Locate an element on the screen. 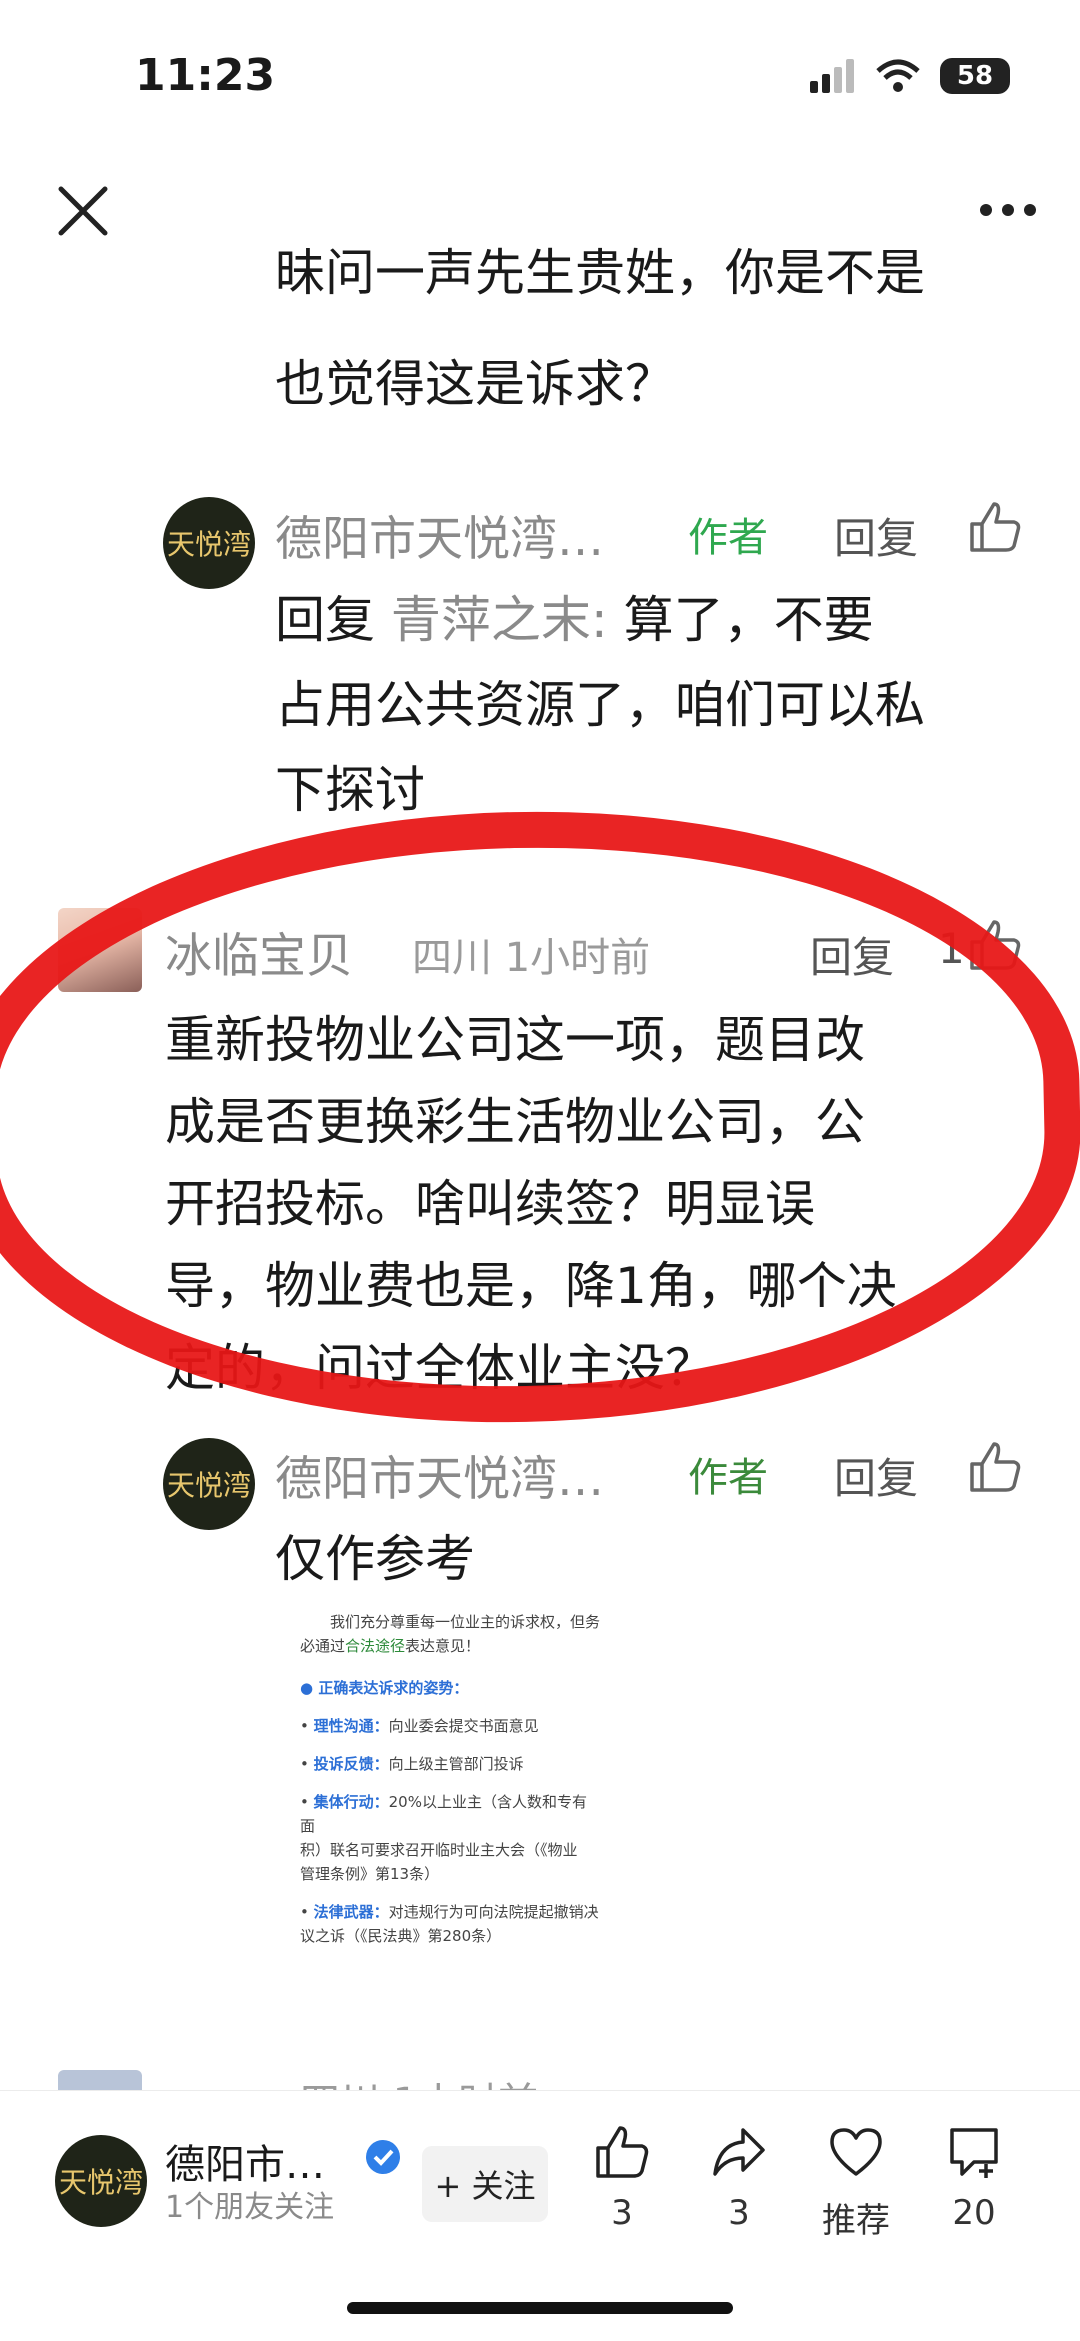 The height and width of the screenshot is (2341, 1080). notice-bullet: • 理性沟通：向业委会提交书面意见 is located at coordinates (419, 1726).